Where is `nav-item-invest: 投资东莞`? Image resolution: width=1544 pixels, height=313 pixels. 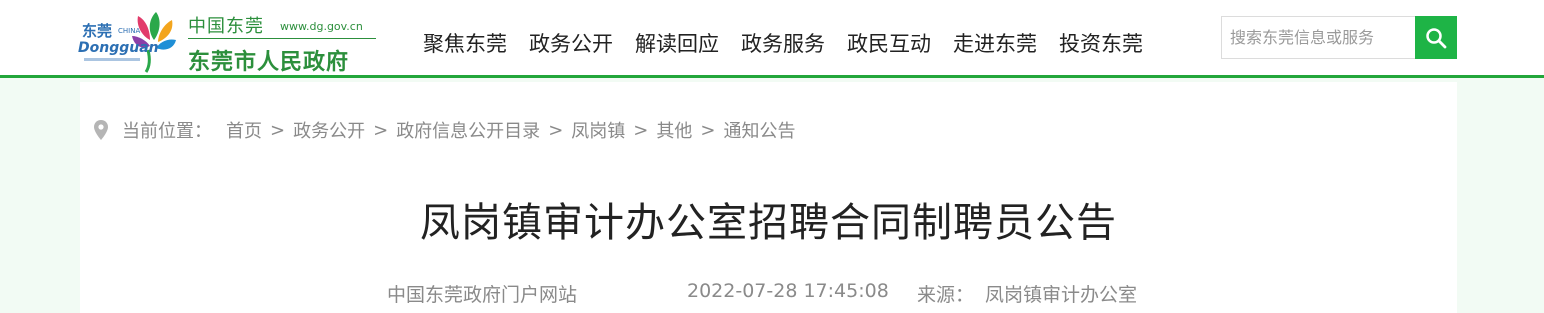
nav-item-invest: 投资东莞 is located at coordinates (1101, 44).